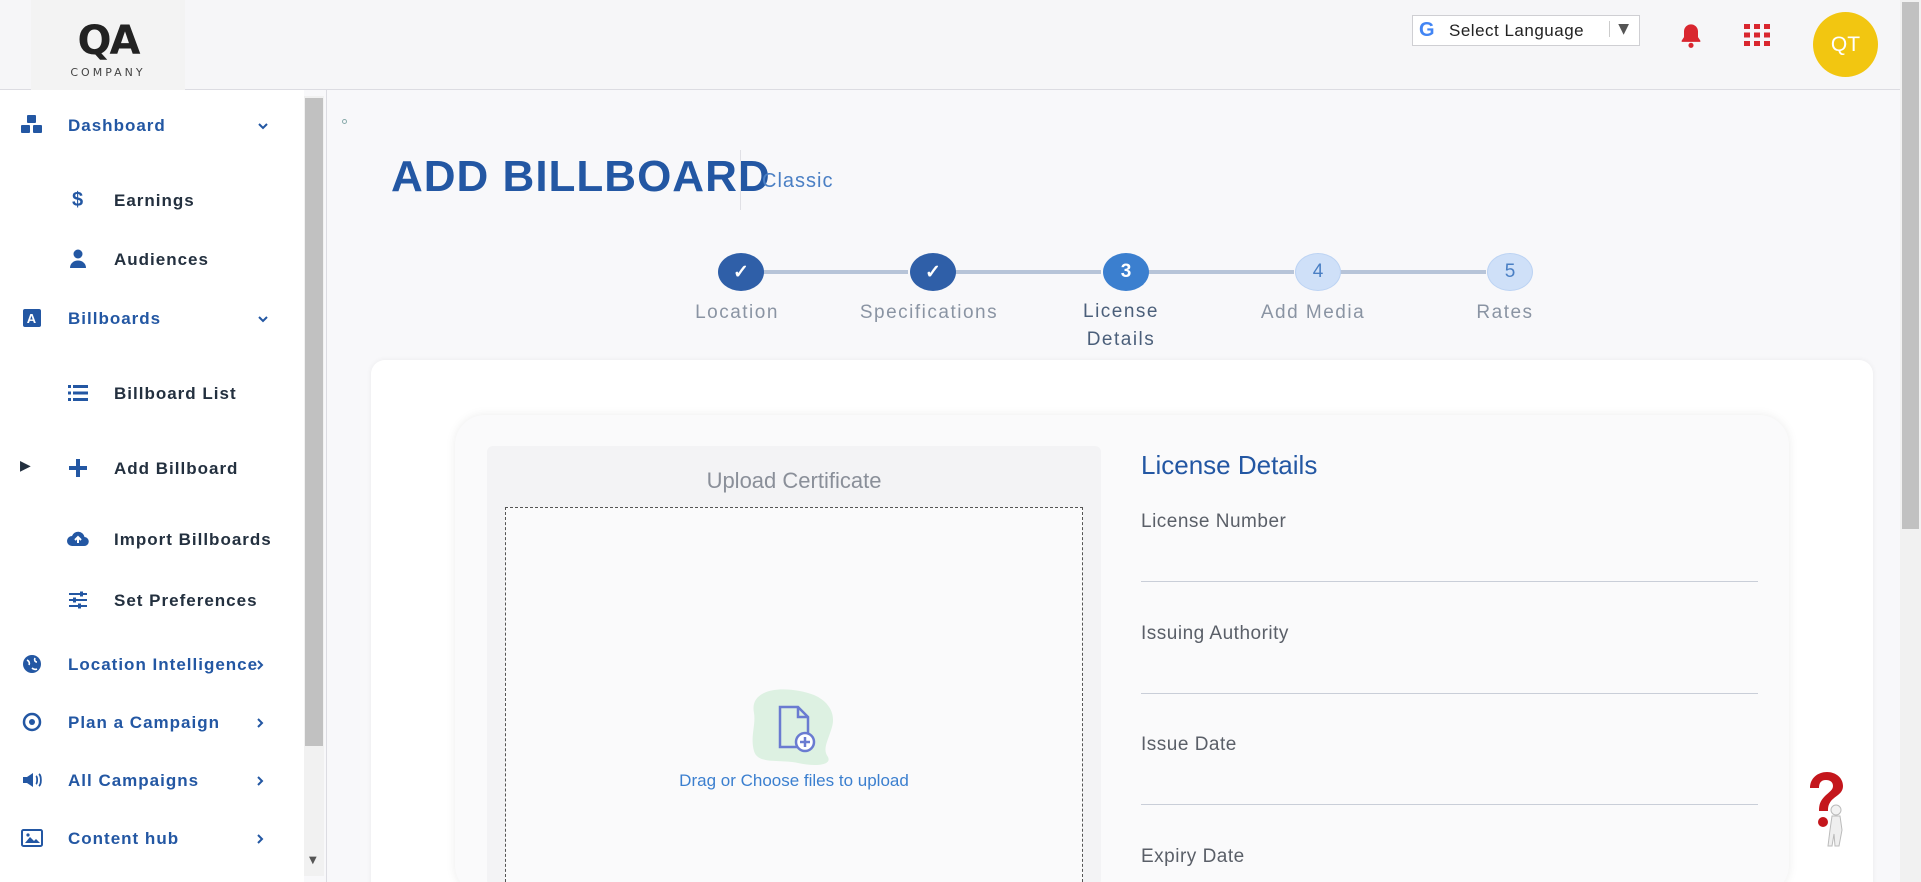 The image size is (1921, 882). Describe the element at coordinates (124, 838) in the screenshot. I see `sidebar-item-label: Content hub` at that location.